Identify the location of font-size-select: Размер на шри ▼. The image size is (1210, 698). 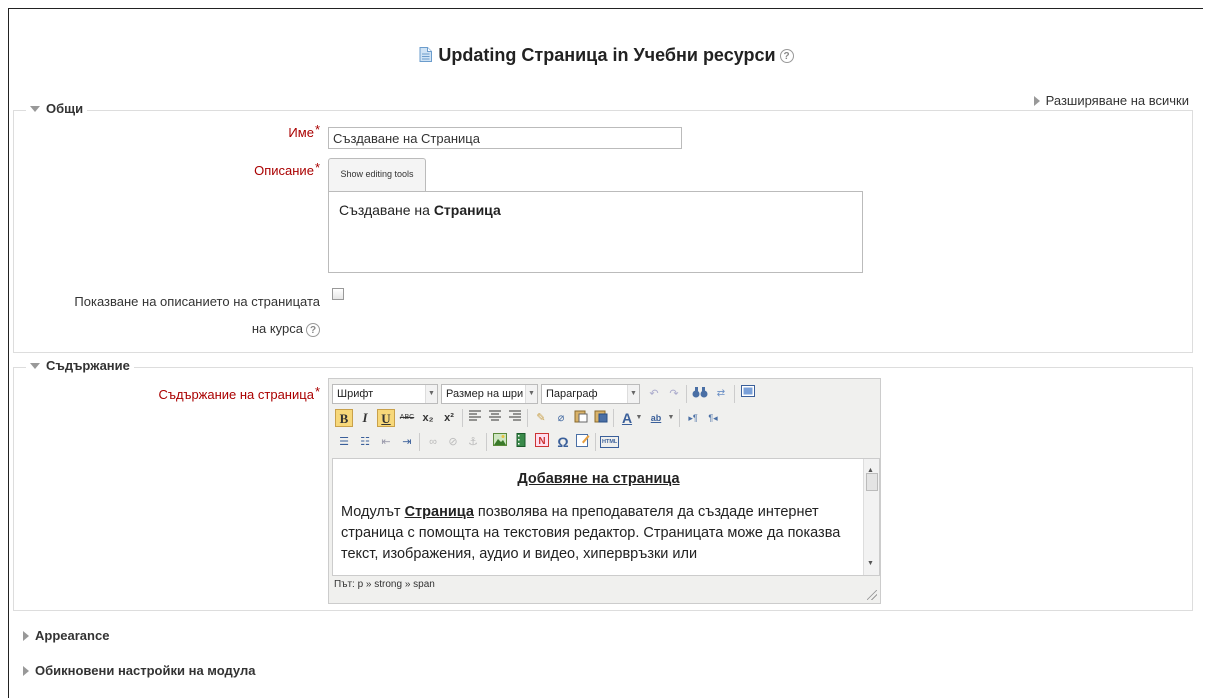
(489, 394).